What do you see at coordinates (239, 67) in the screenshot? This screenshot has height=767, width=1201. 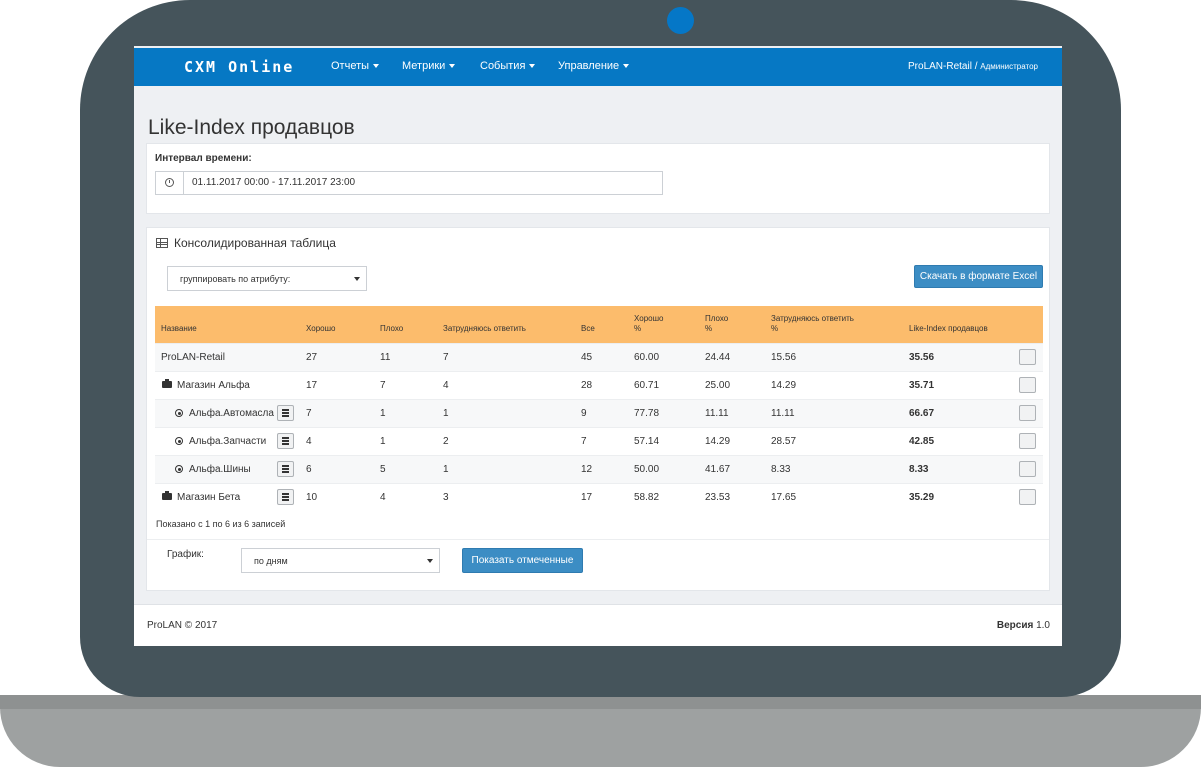 I see `app-logo: CXM Online` at bounding box center [239, 67].